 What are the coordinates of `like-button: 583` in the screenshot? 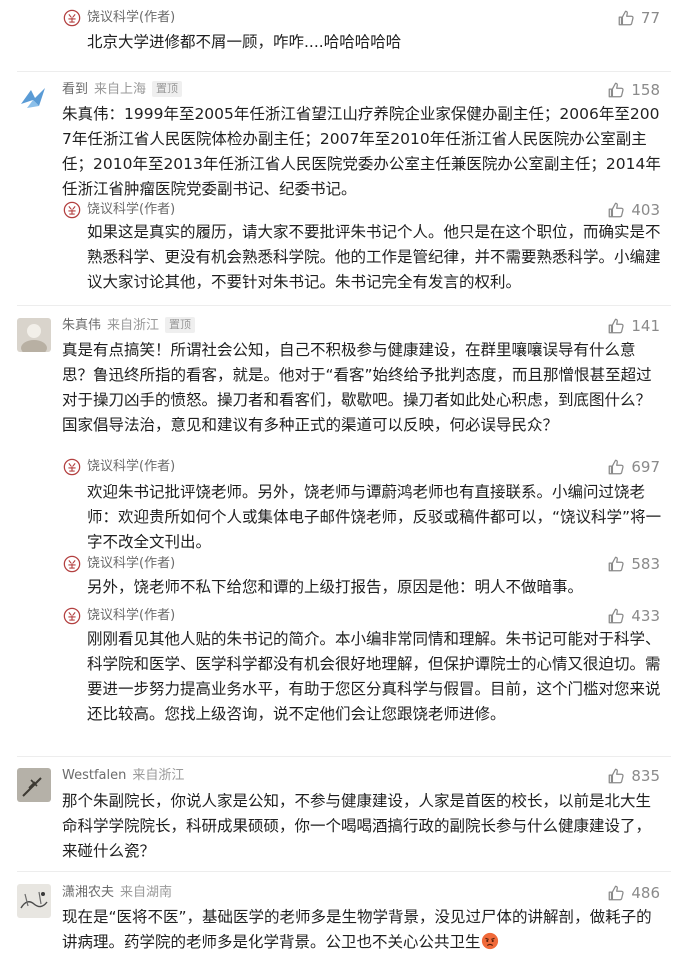 It's located at (633, 564).